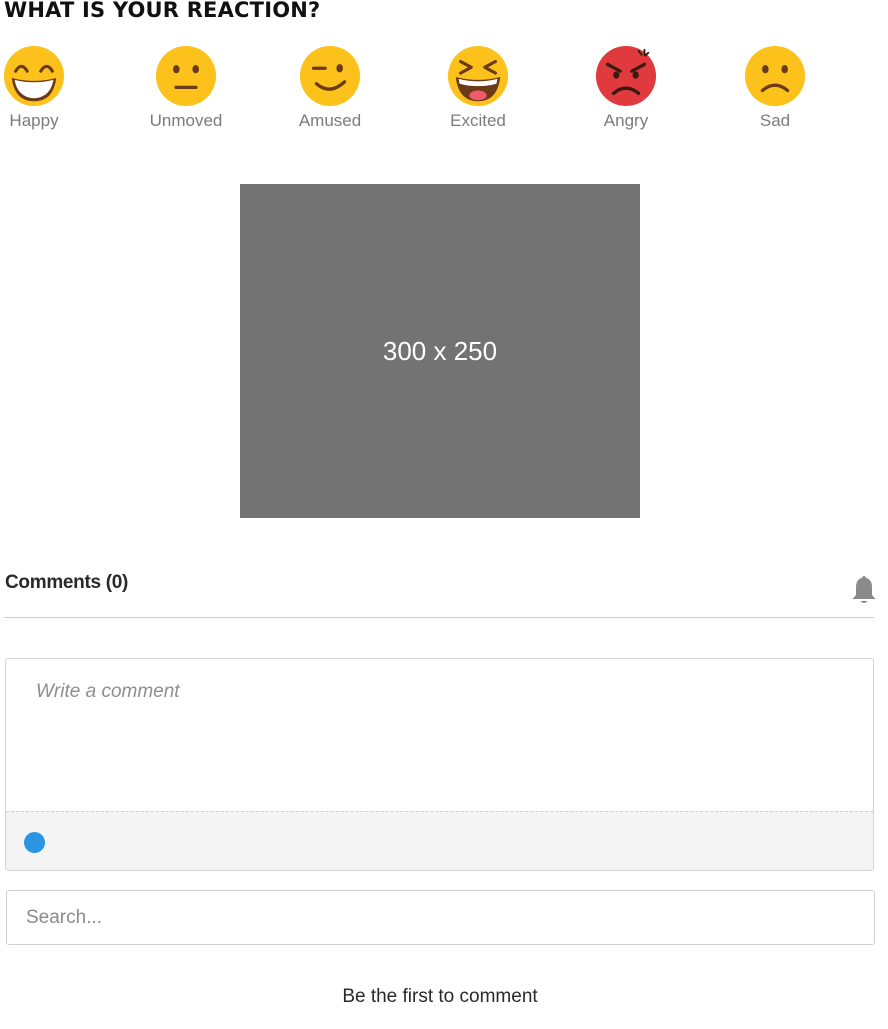  Describe the element at coordinates (478, 76) in the screenshot. I see `squinting-laughing-face-icon` at that location.